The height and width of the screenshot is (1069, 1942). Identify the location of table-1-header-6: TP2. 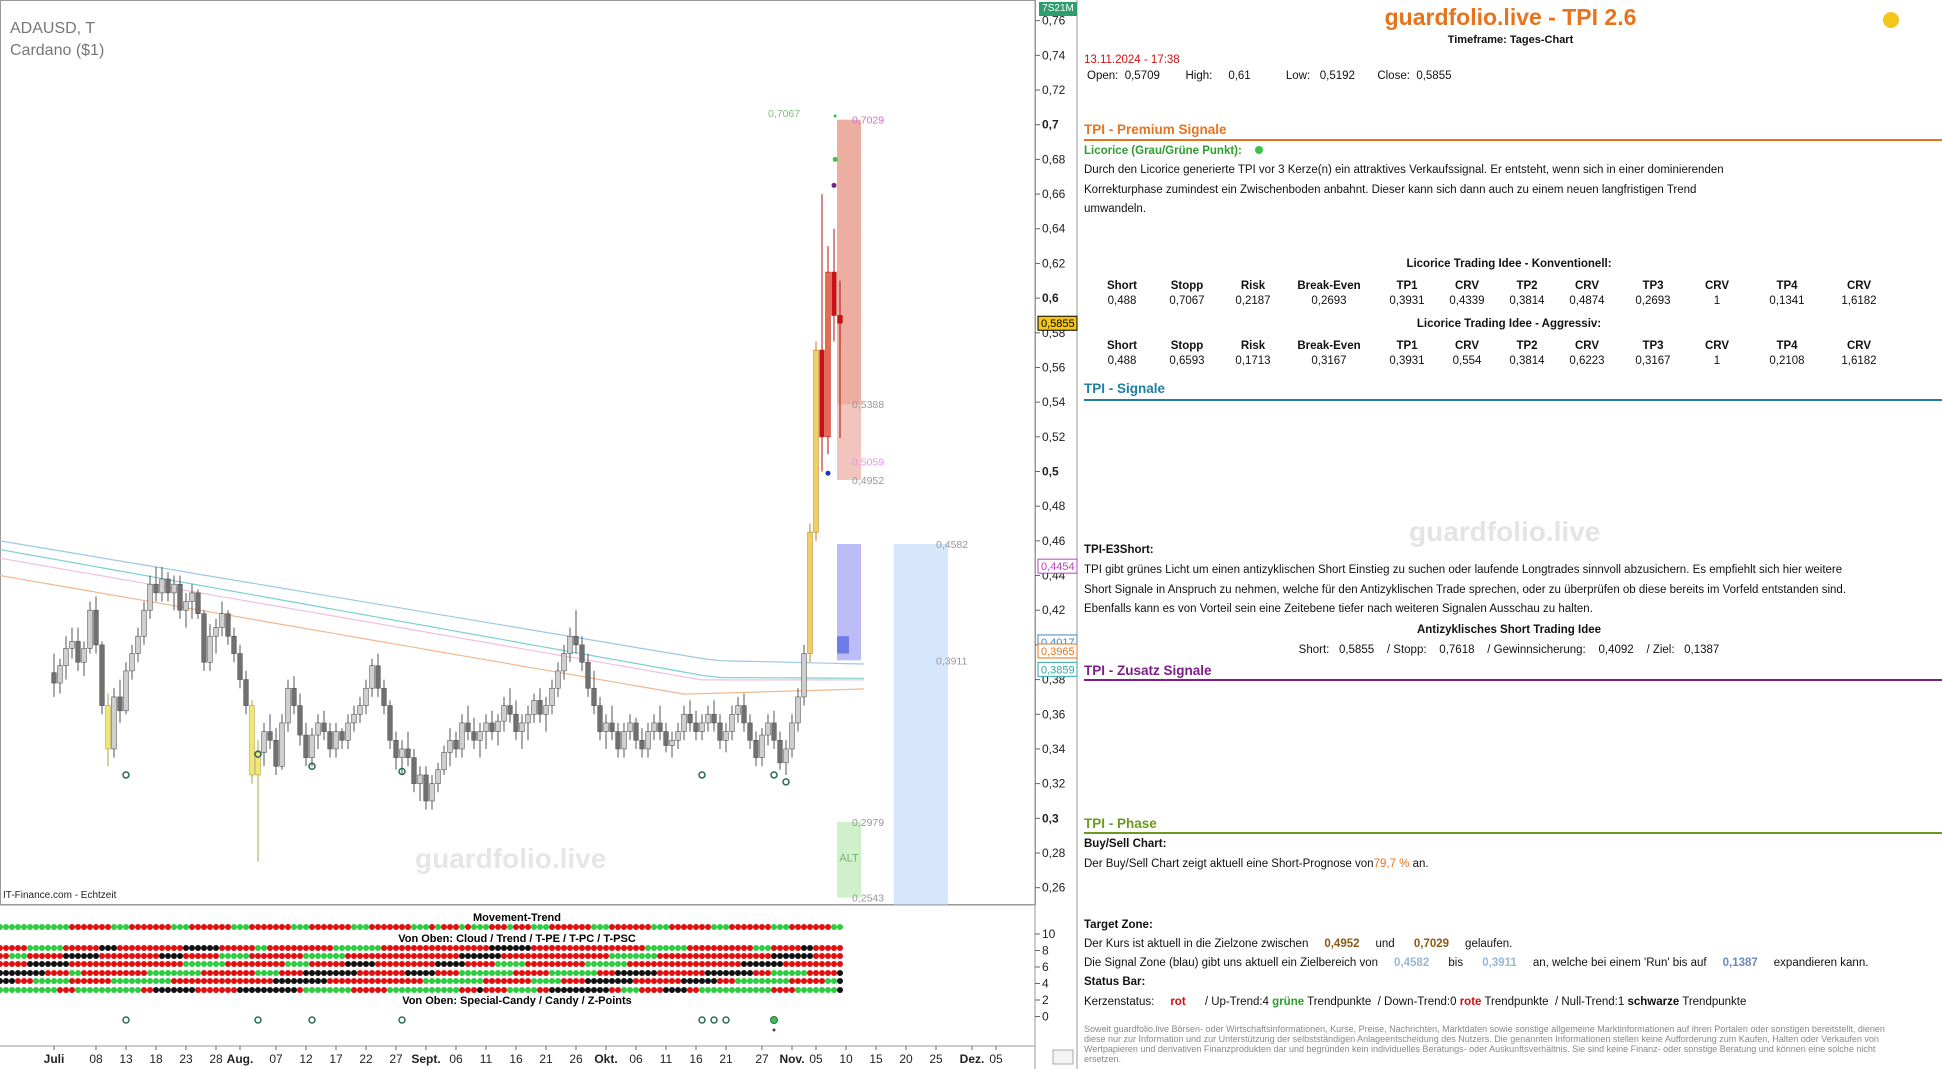
(1527, 285).